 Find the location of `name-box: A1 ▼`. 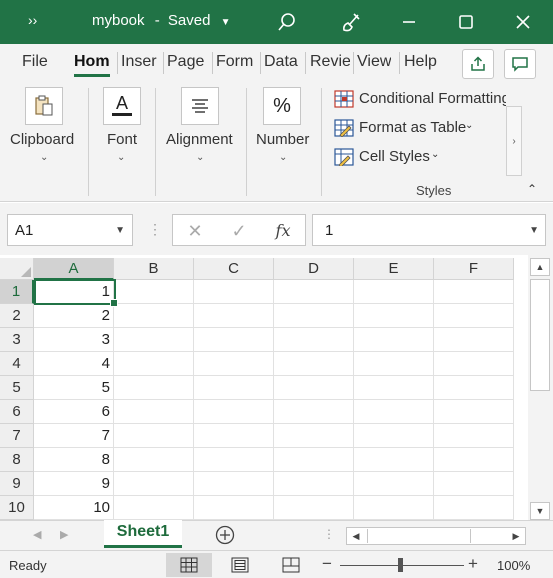

name-box: A1 ▼ is located at coordinates (70, 230).